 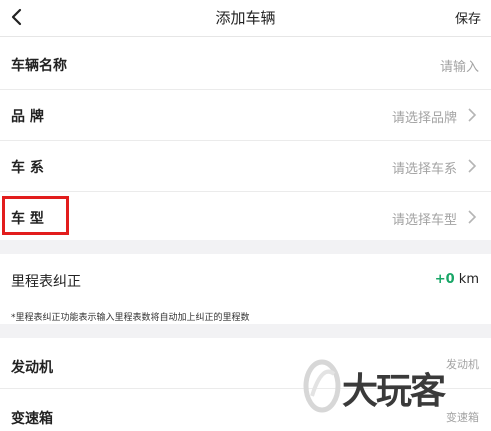 I want to click on model-row: 车 型 请选择车型, so click(x=245, y=216).